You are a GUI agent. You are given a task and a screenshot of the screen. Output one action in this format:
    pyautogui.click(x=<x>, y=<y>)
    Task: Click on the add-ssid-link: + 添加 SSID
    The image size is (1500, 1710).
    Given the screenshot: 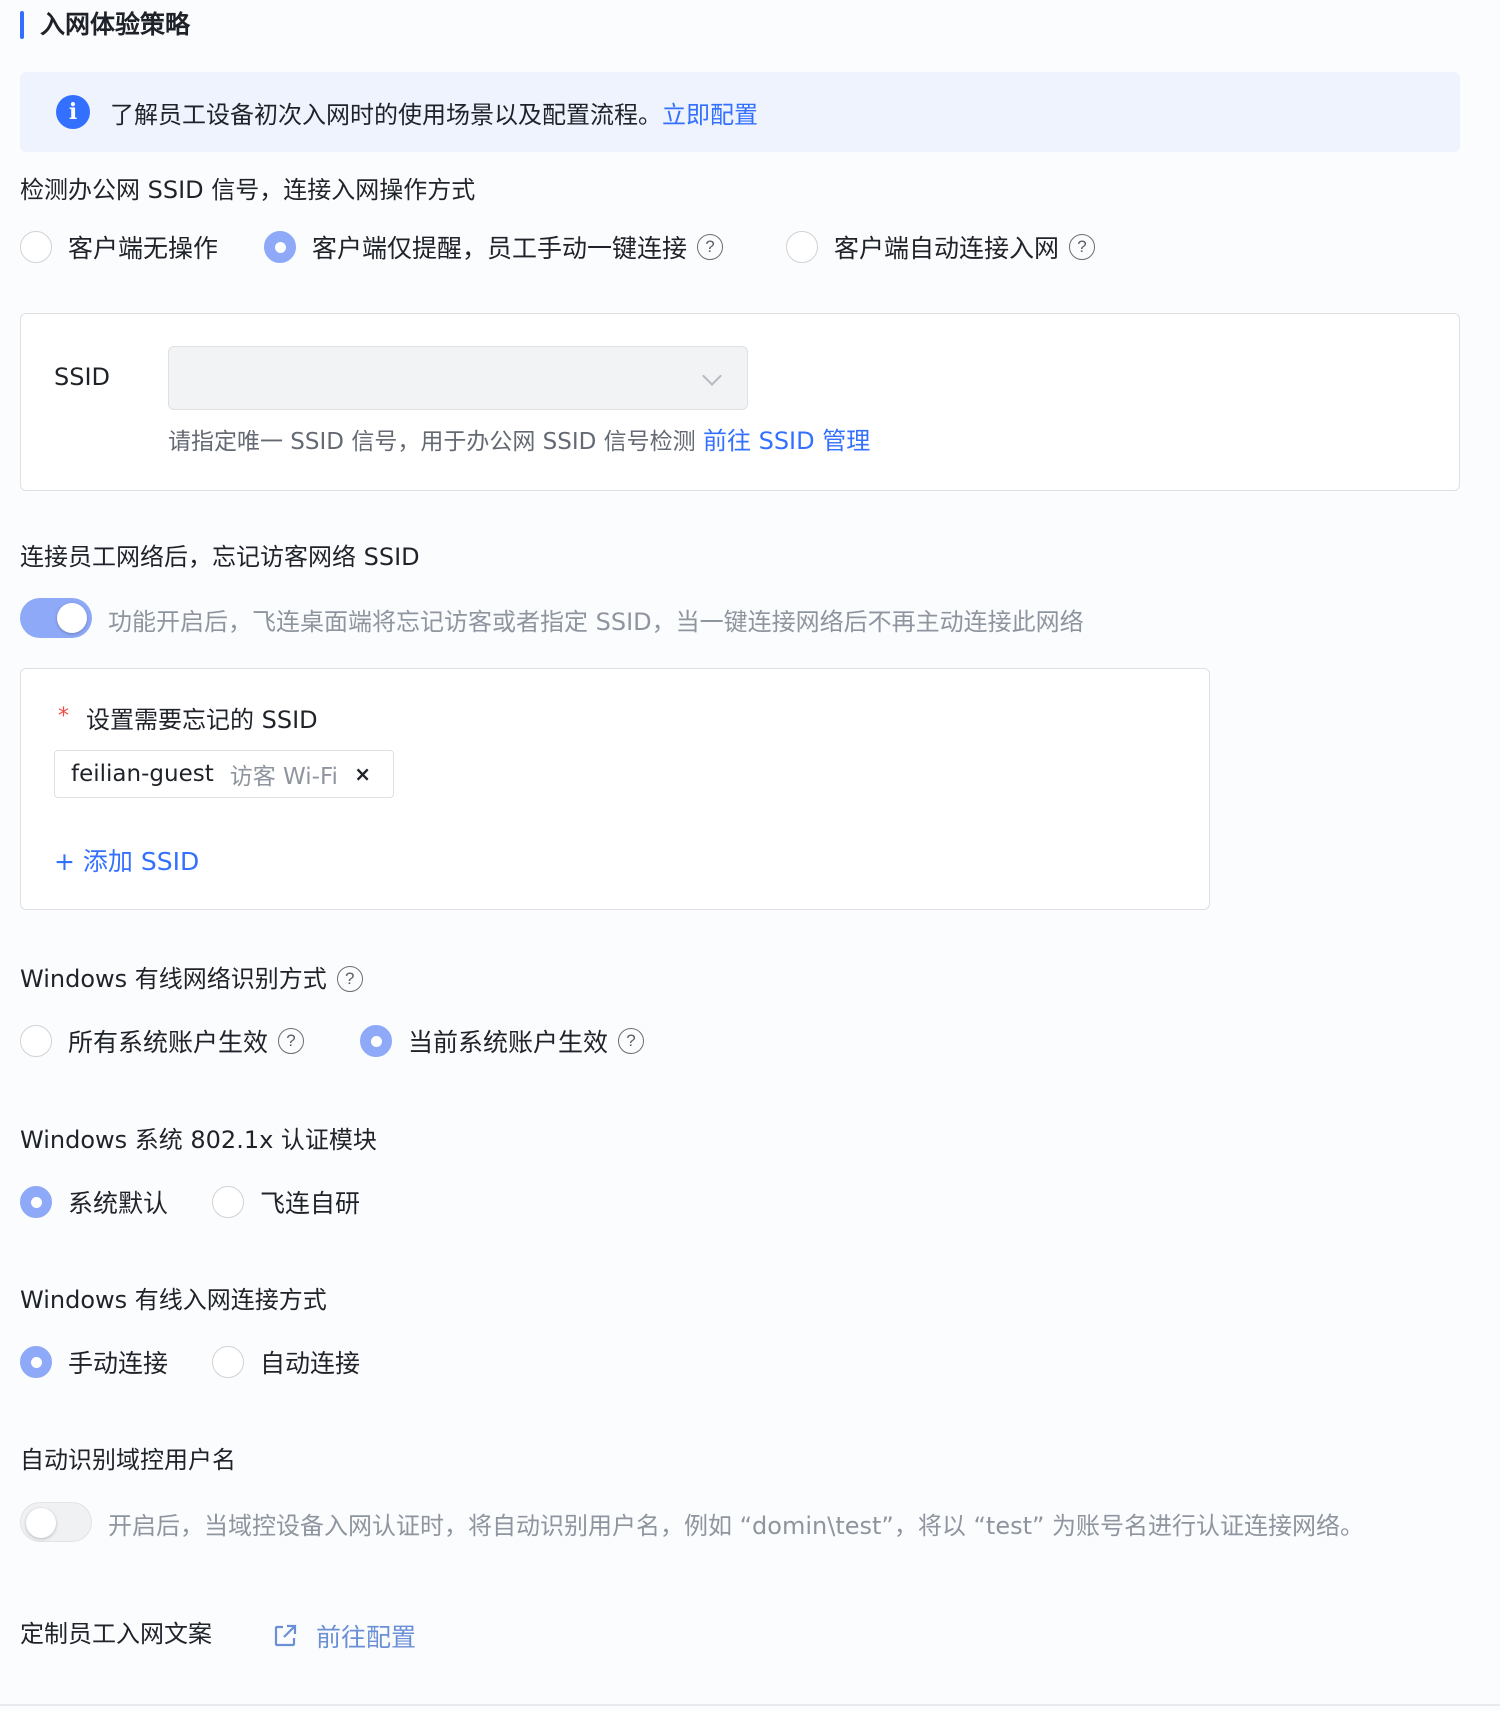 What is the action you would take?
    pyautogui.click(x=126, y=860)
    